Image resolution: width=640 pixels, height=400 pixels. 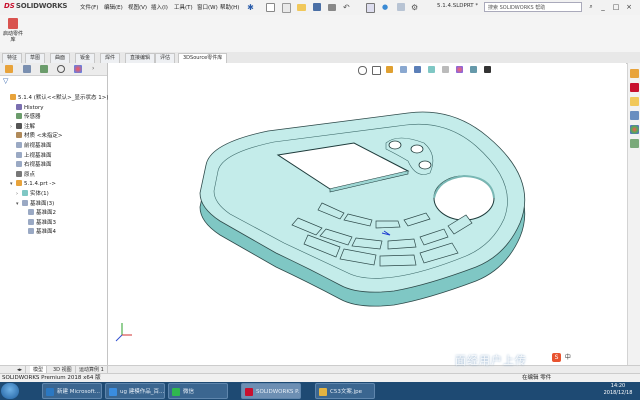 What do you see at coordinates (634, 87) in the screenshot?
I see `design-library-icon` at bounding box center [634, 87].